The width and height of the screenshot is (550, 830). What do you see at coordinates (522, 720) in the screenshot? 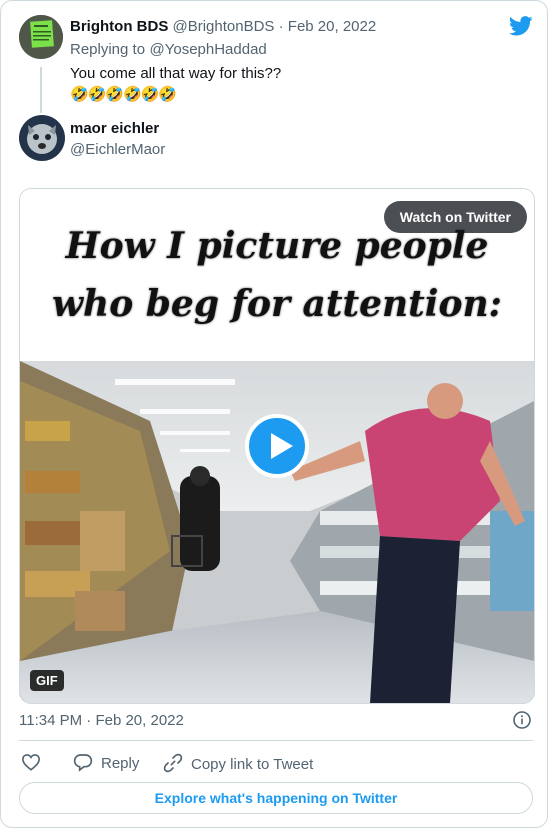
I see `info-icon` at bounding box center [522, 720].